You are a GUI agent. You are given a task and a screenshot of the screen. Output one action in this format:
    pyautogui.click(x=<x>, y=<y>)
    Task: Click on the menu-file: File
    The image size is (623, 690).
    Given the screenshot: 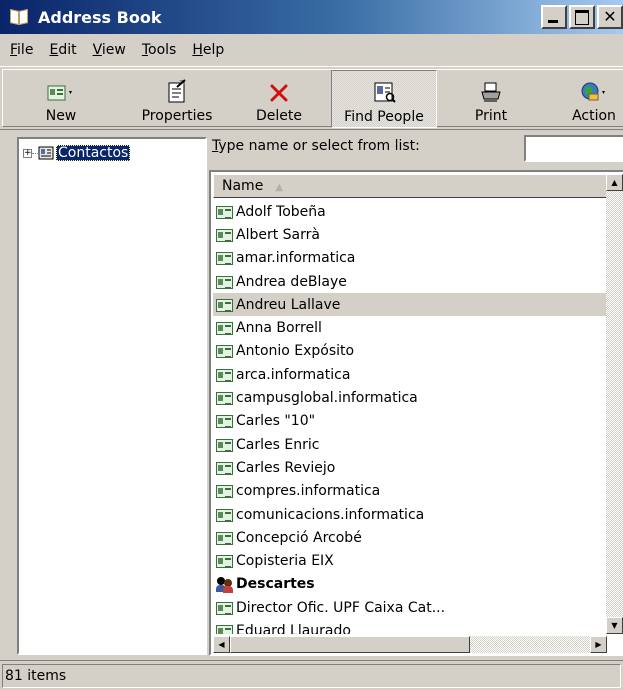 What is the action you would take?
    pyautogui.click(x=21, y=50)
    